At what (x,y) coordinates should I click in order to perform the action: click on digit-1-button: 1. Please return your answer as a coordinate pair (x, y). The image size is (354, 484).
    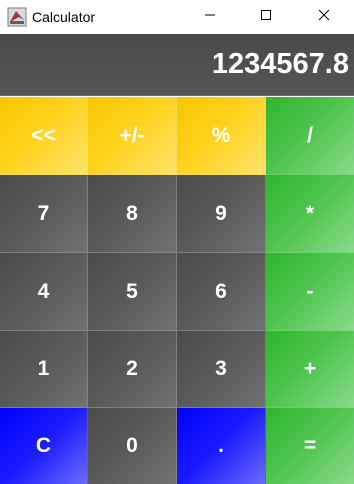
    Looking at the image, I should click on (44, 369).